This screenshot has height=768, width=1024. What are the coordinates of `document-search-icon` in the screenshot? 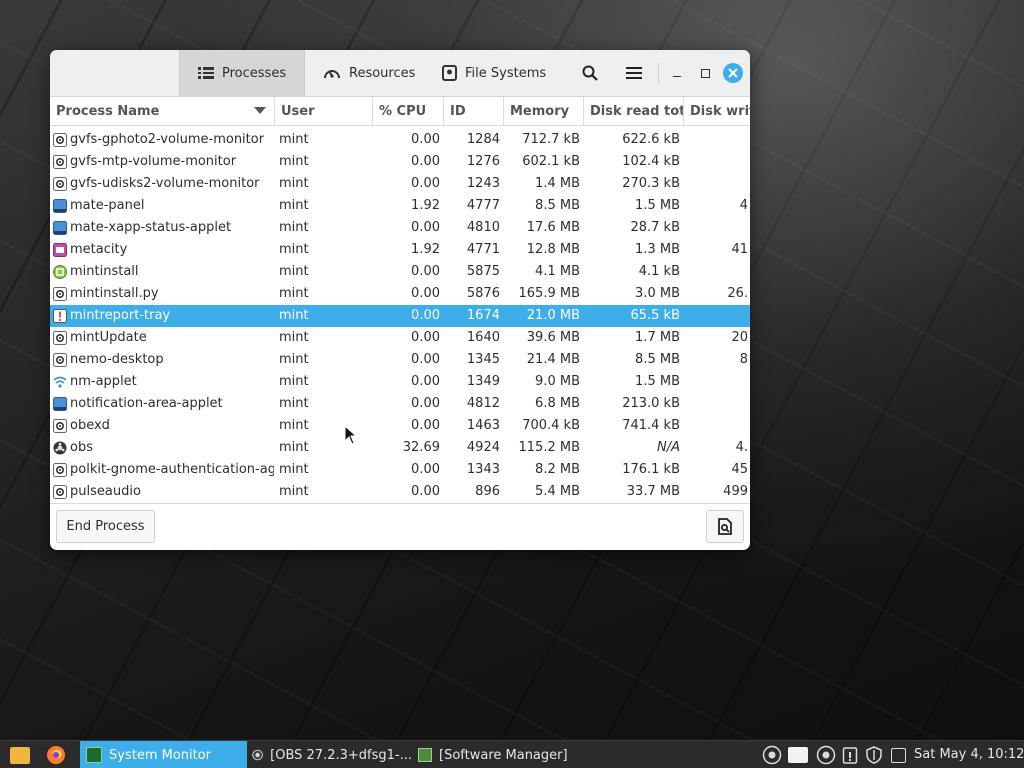 It's located at (725, 526).